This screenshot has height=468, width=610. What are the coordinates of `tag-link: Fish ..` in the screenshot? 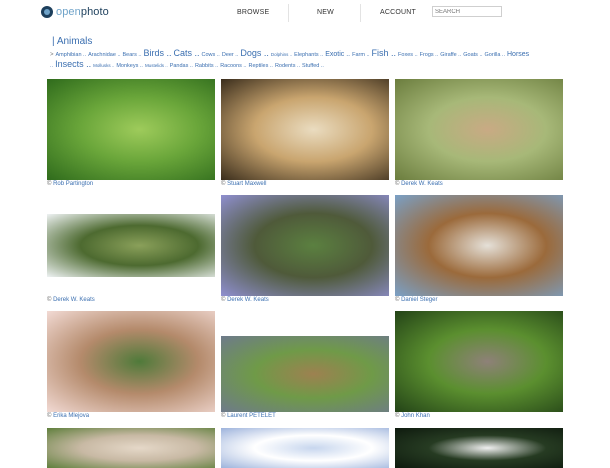 It's located at (384, 53).